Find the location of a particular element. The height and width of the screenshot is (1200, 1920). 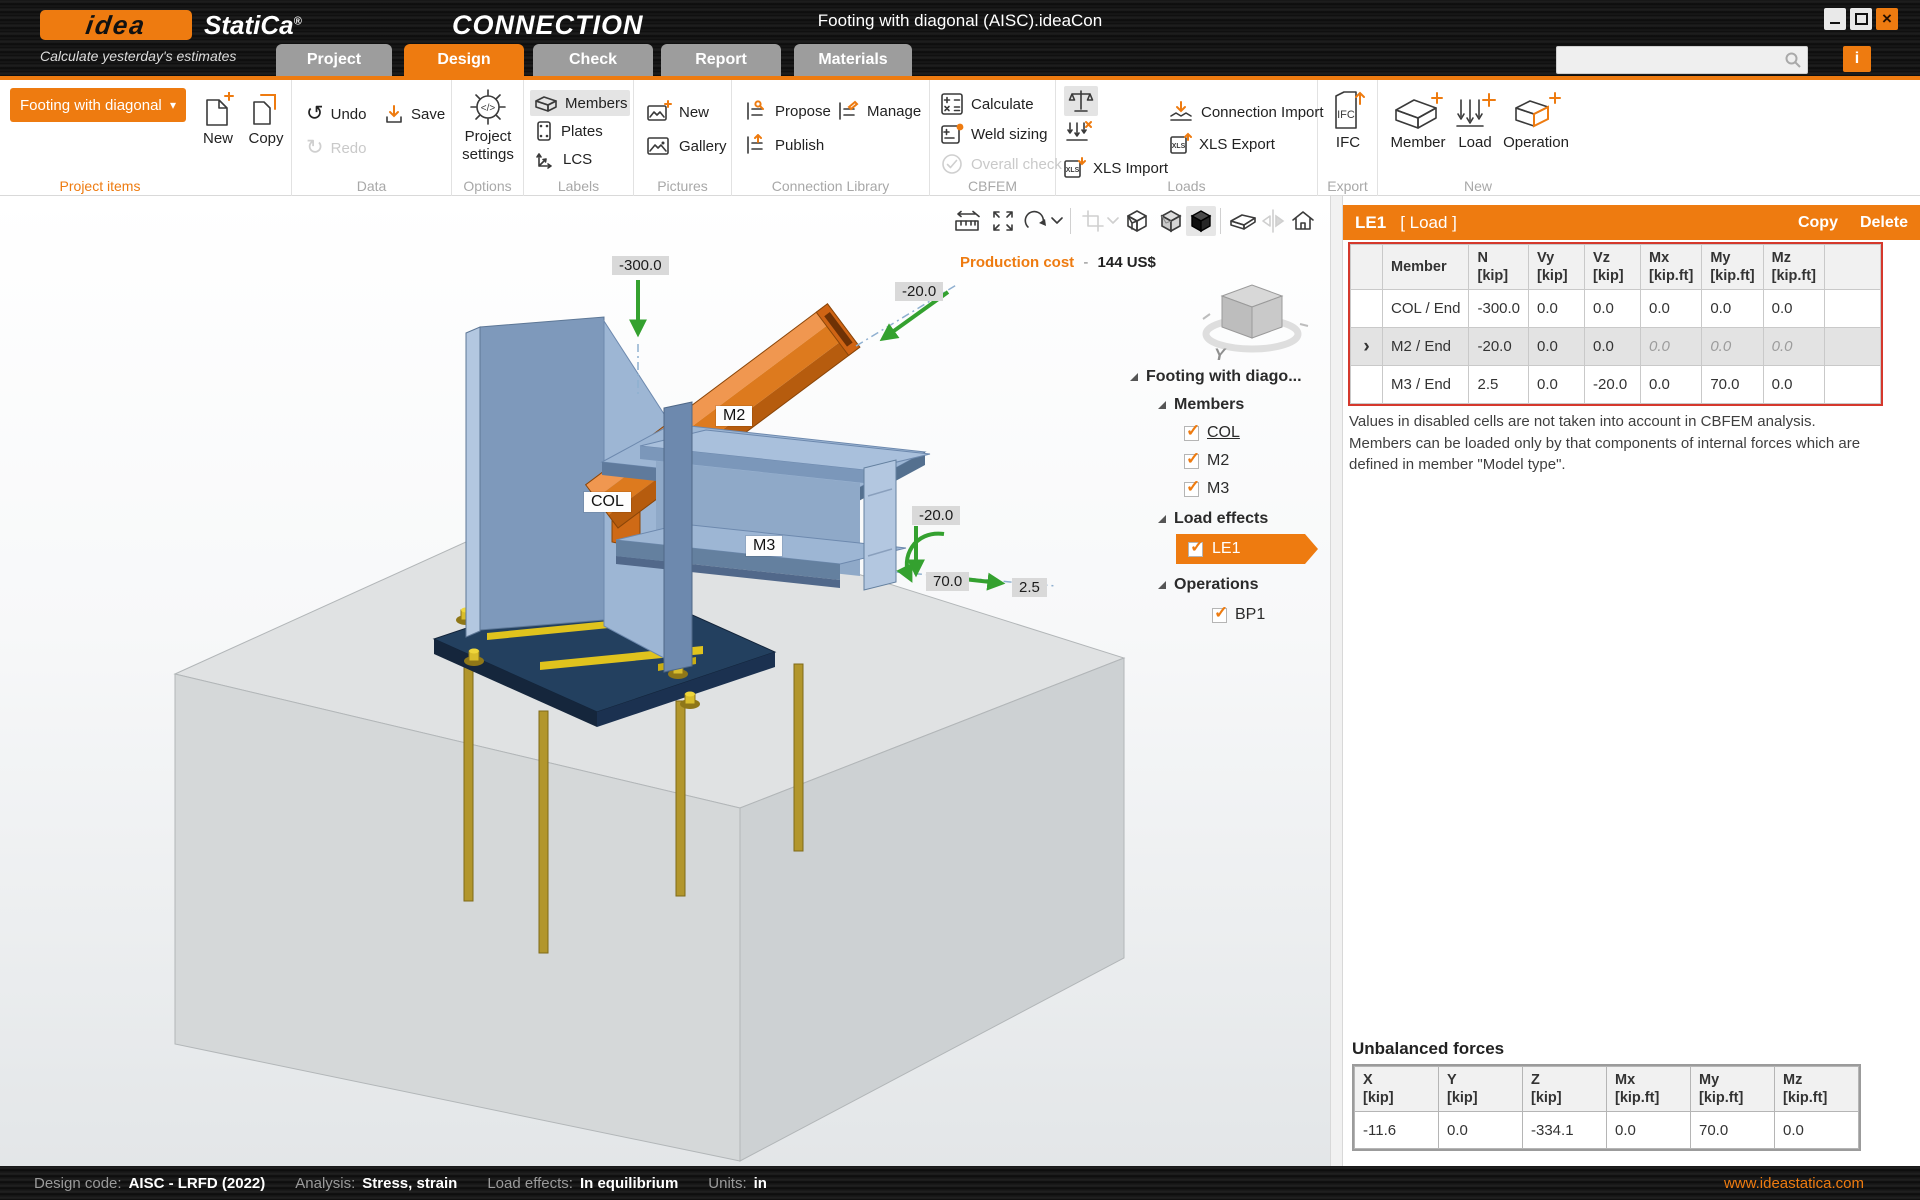

value-cell: -300.0 is located at coordinates (1499, 308).